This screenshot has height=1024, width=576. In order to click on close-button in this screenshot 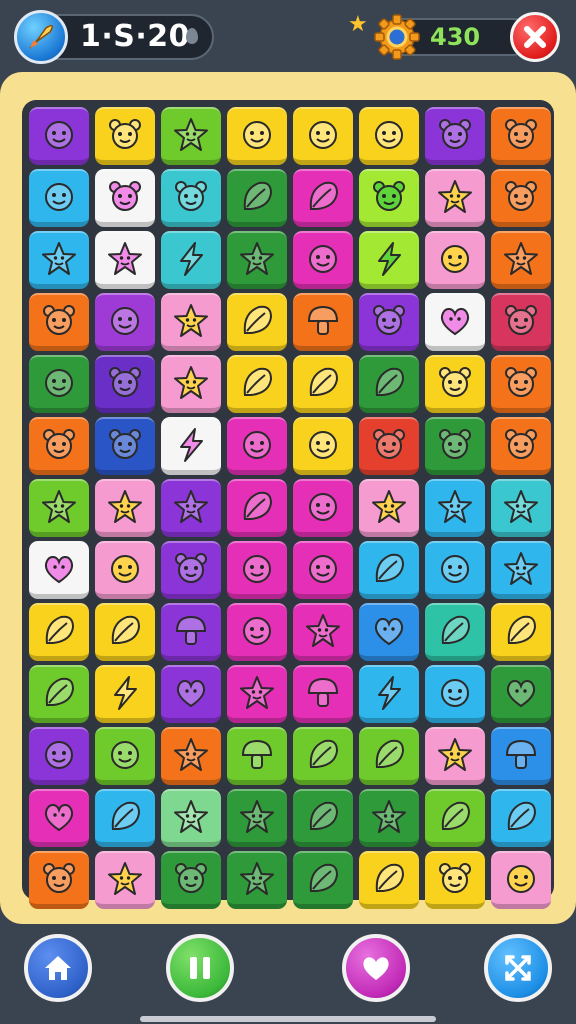, I will do `click(535, 37)`.